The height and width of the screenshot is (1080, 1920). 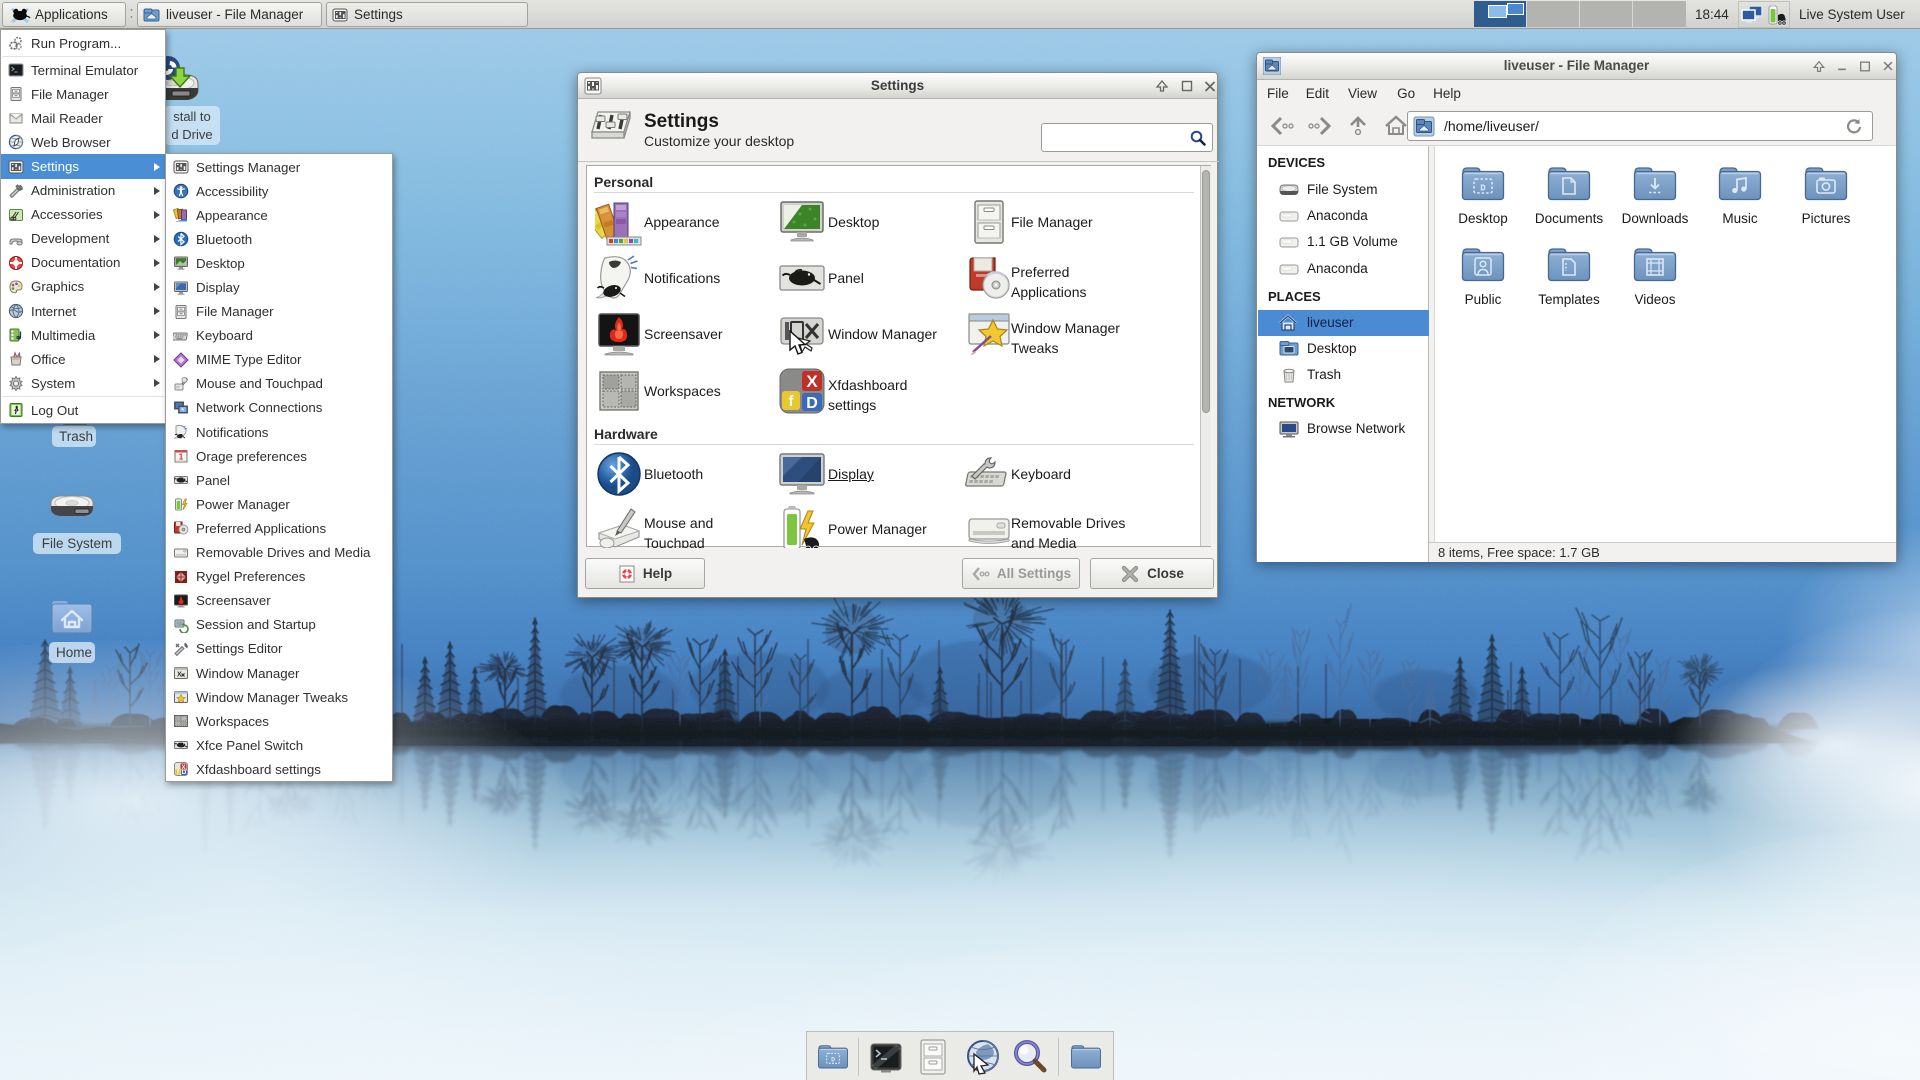 What do you see at coordinates (181, 457) in the screenshot?
I see `svg-text: 1` at bounding box center [181, 457].